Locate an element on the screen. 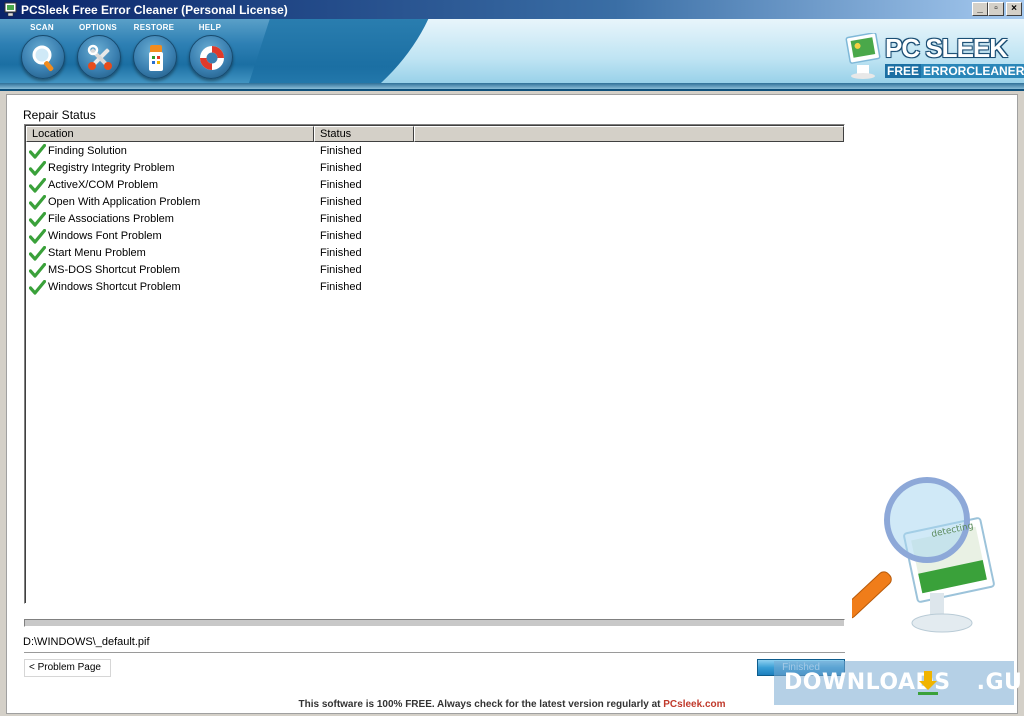 The height and width of the screenshot is (716, 1024). separator is located at coordinates (434, 652).